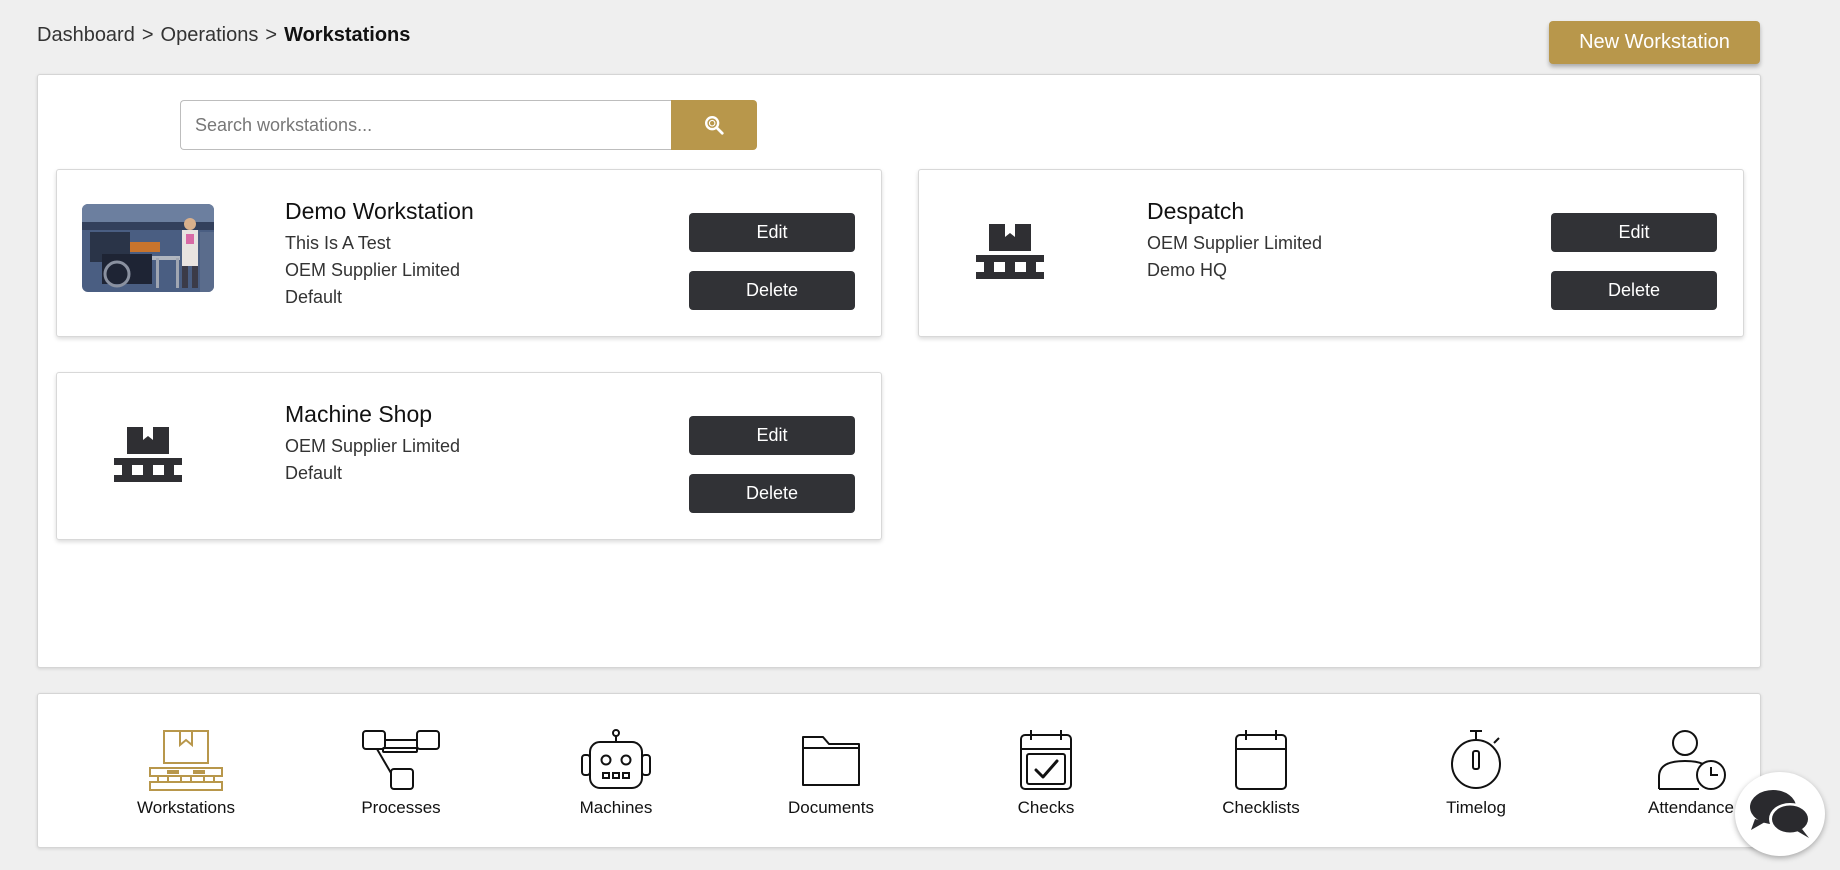 The height and width of the screenshot is (870, 1840). I want to click on user-clock-icon, so click(1692, 760).